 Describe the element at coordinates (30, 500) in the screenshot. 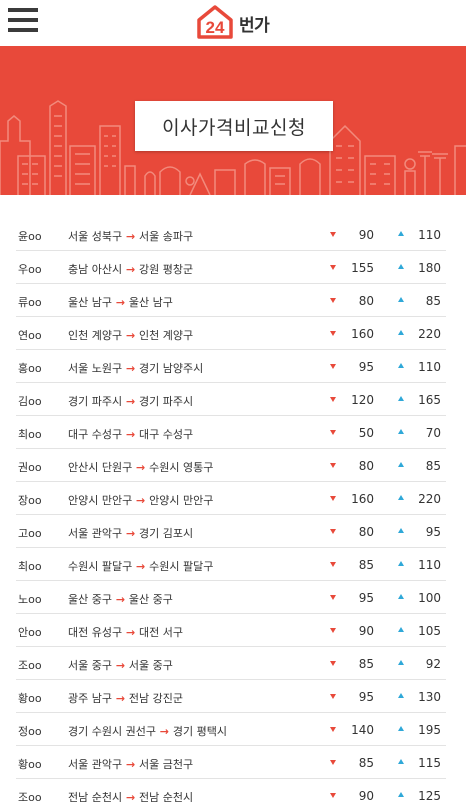

I see `customer-name: 장oo` at that location.